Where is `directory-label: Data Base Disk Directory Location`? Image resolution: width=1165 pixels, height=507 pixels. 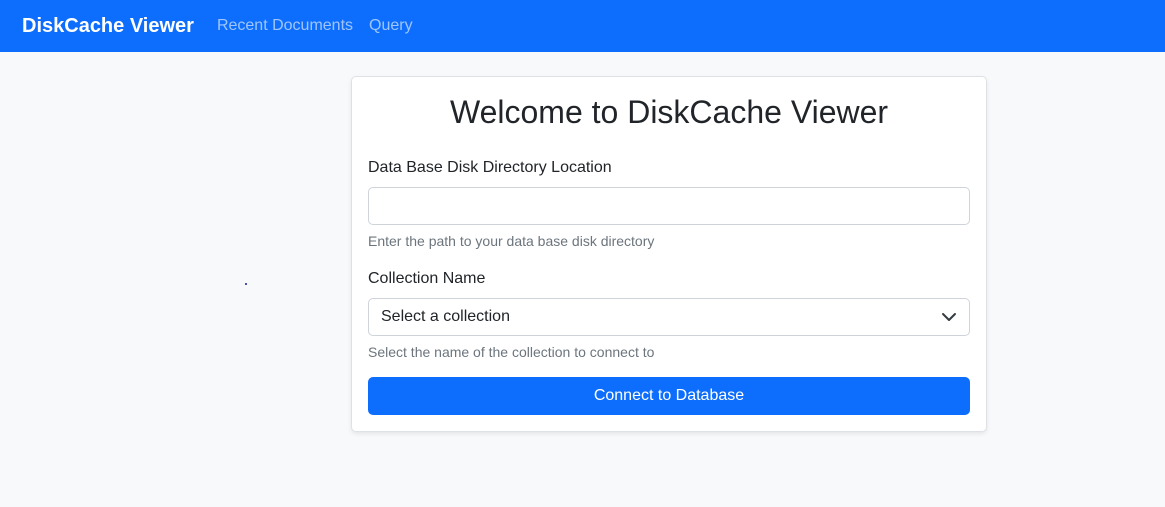 directory-label: Data Base Disk Directory Location is located at coordinates (490, 167).